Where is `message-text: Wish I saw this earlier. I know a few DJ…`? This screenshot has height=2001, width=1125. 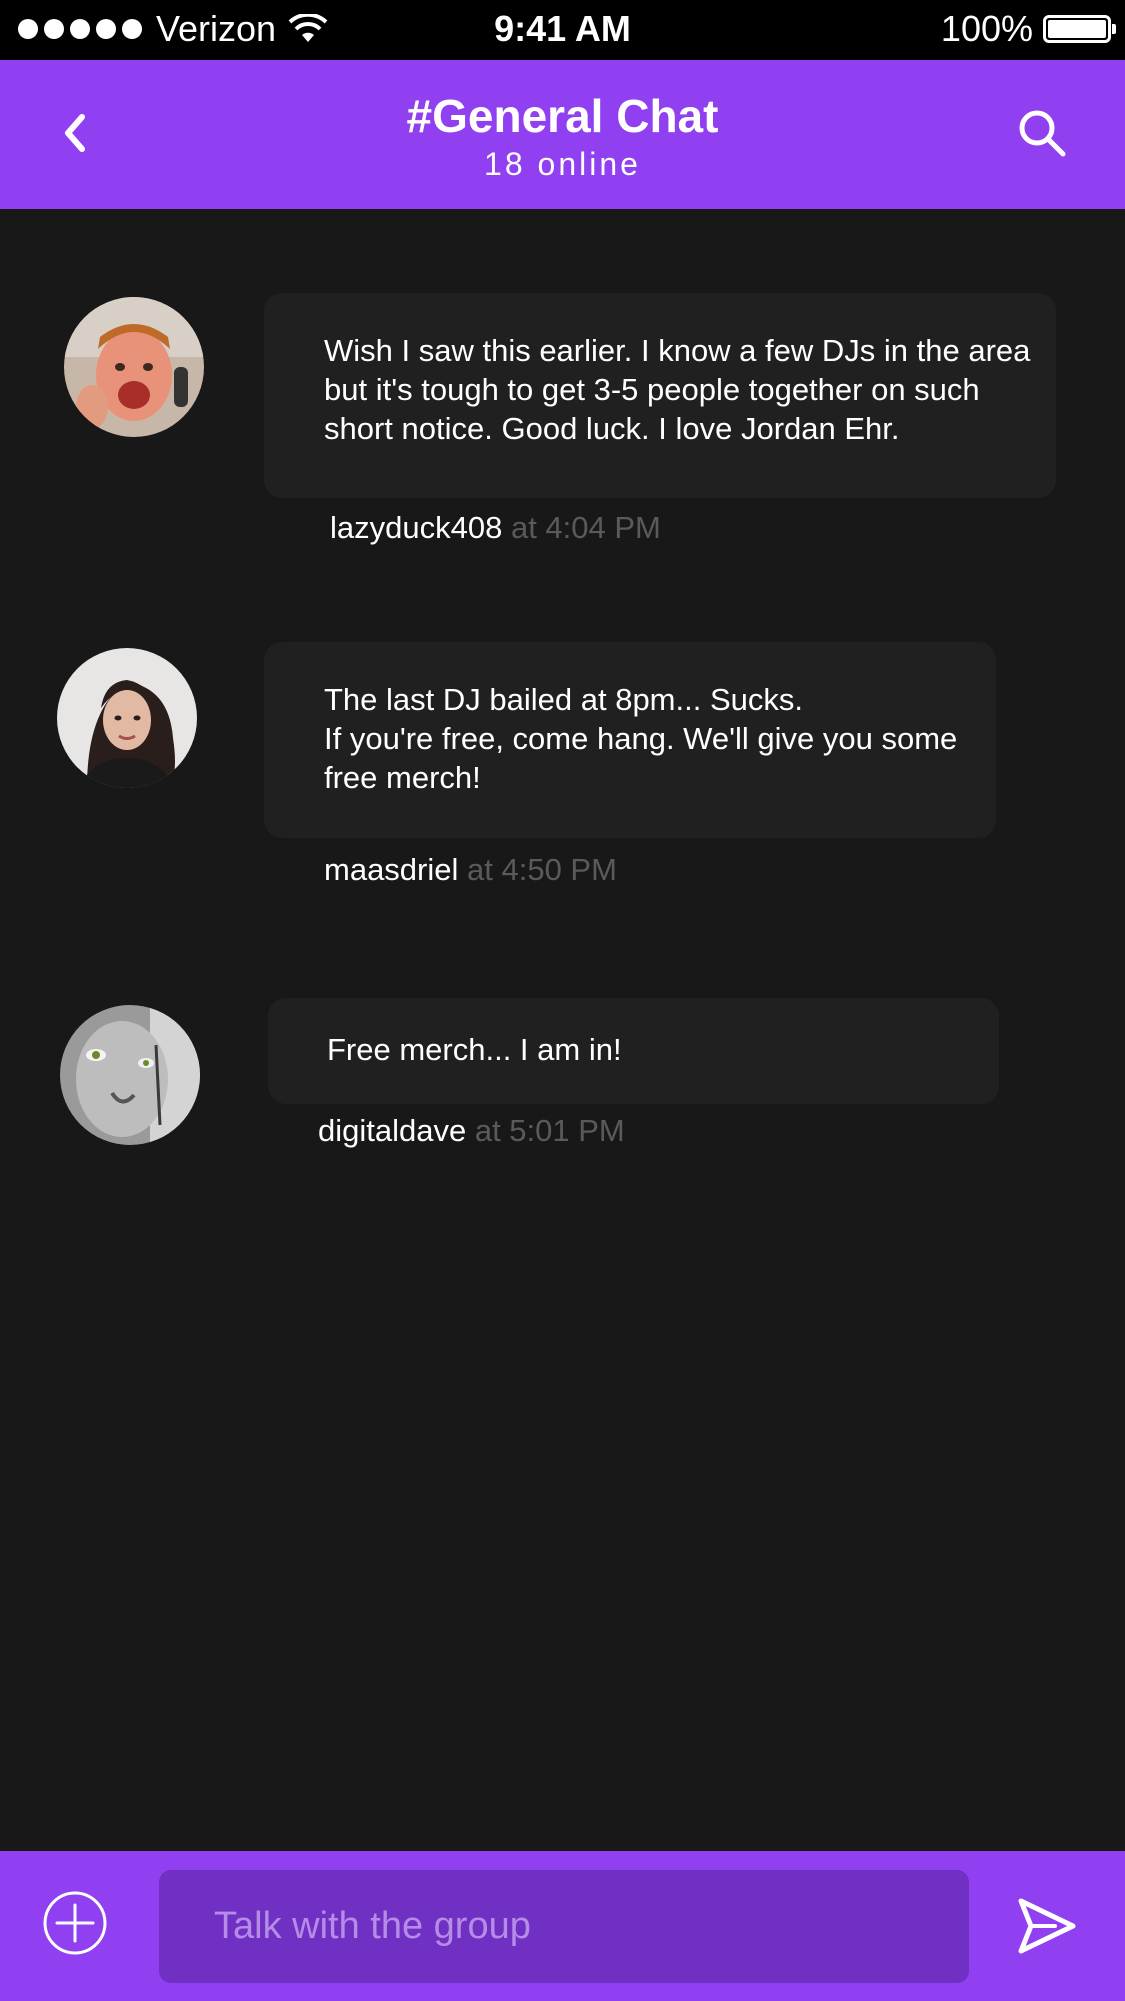
message-text: Wish I saw this earlier. I know a few DJ… is located at coordinates (677, 389).